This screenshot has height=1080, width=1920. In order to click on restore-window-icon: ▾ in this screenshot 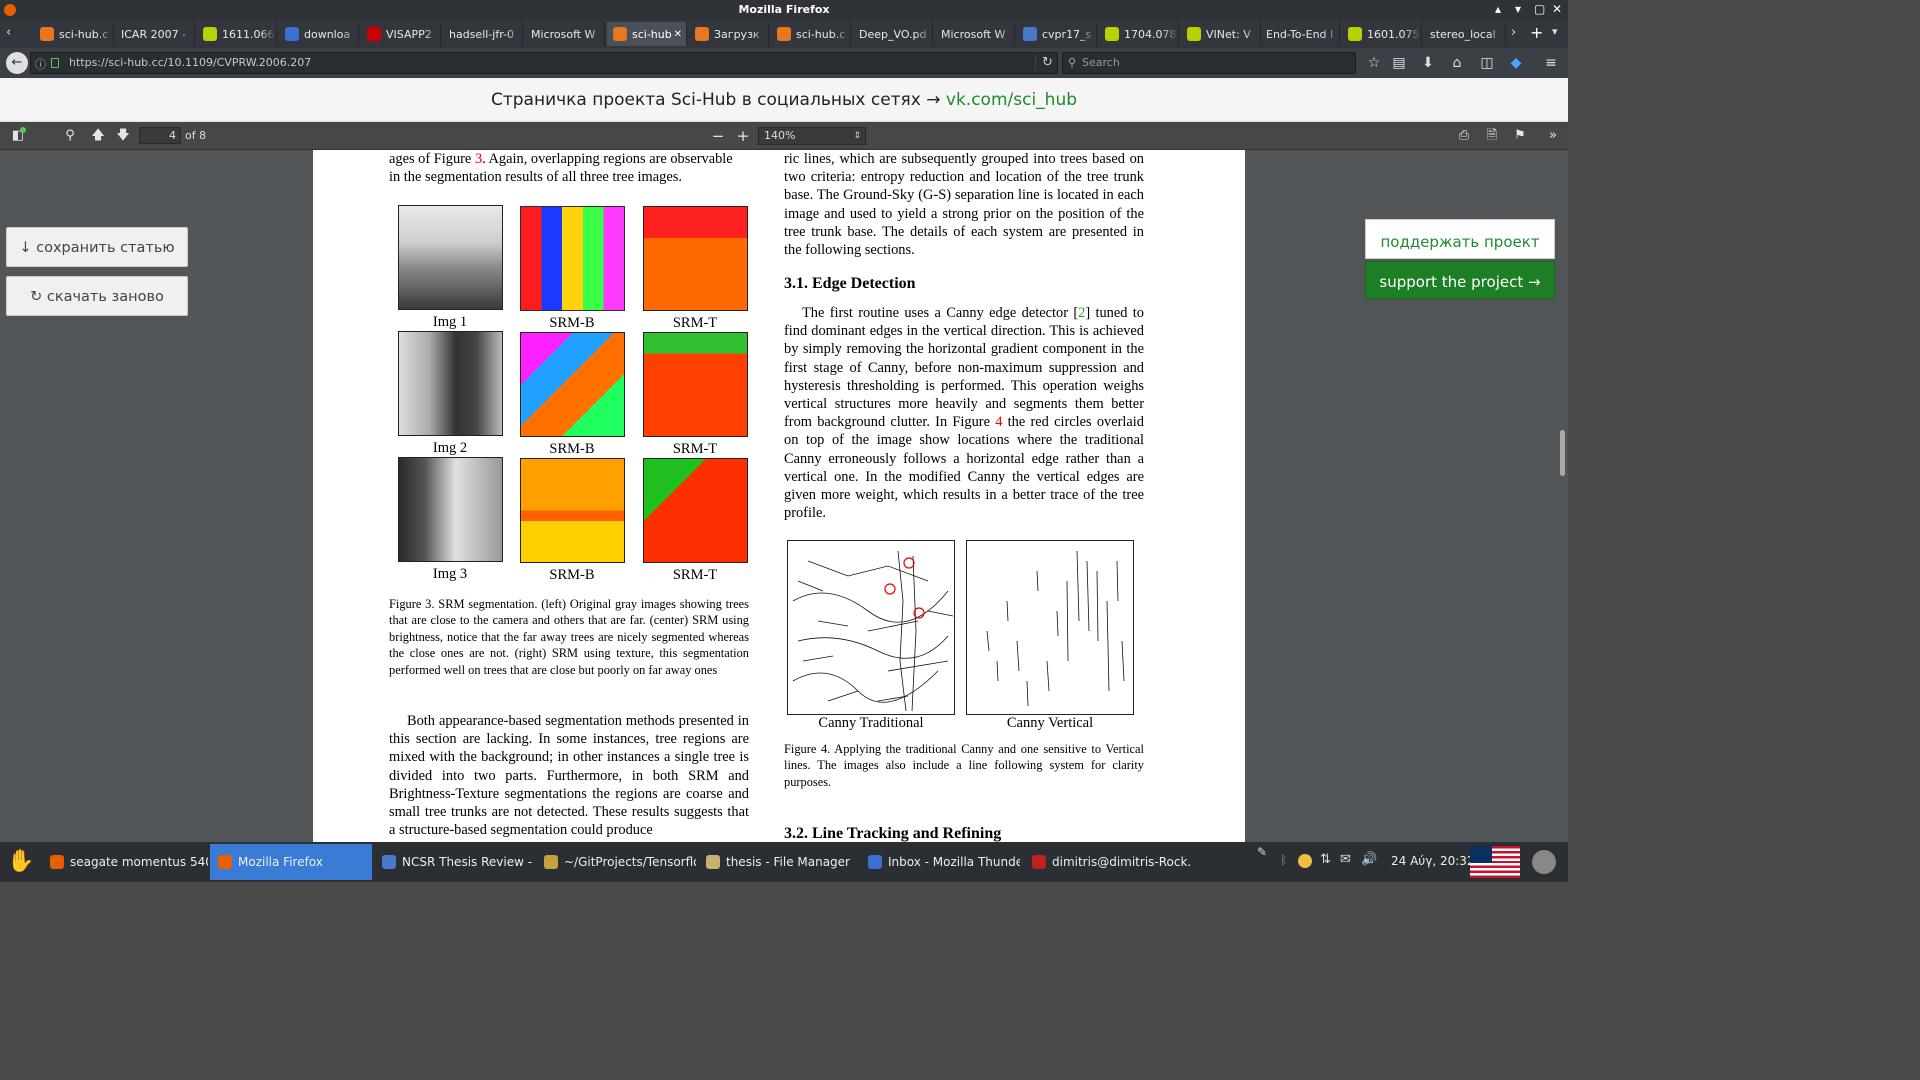, I will do `click(1518, 9)`.